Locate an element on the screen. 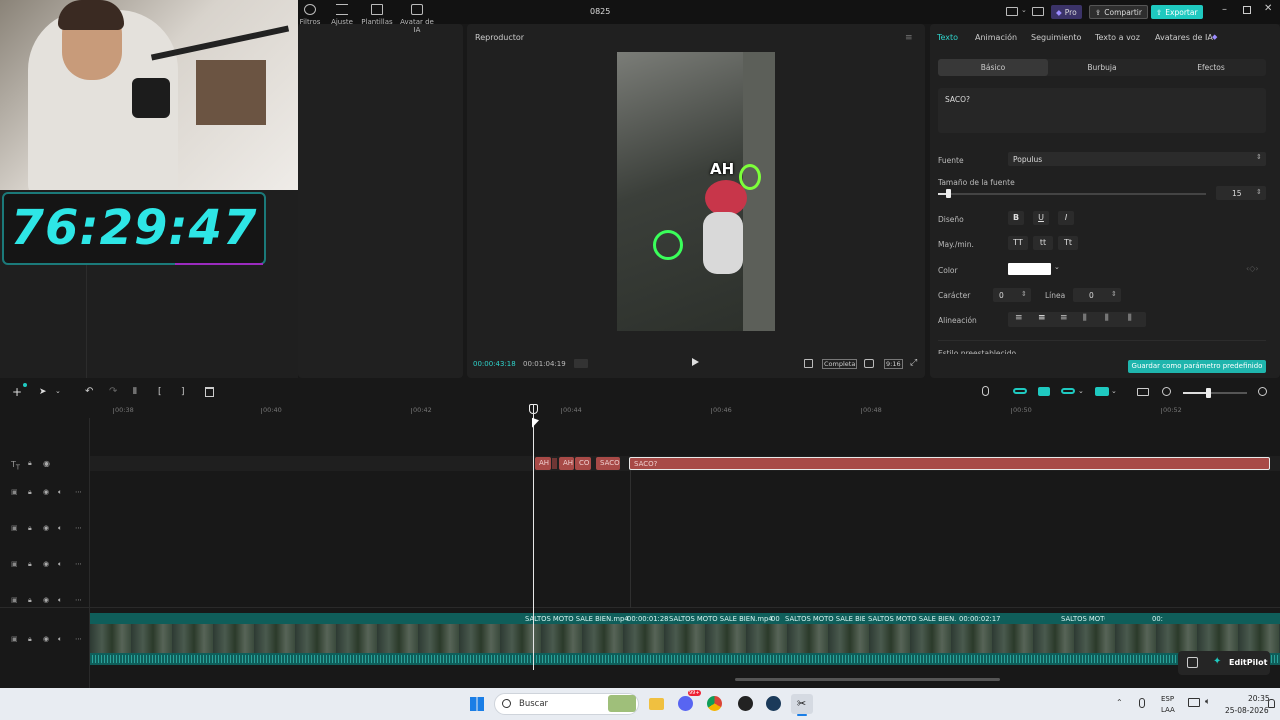 This screenshot has height=720, width=1280. minimize-icon: – is located at coordinates (1224, 9).